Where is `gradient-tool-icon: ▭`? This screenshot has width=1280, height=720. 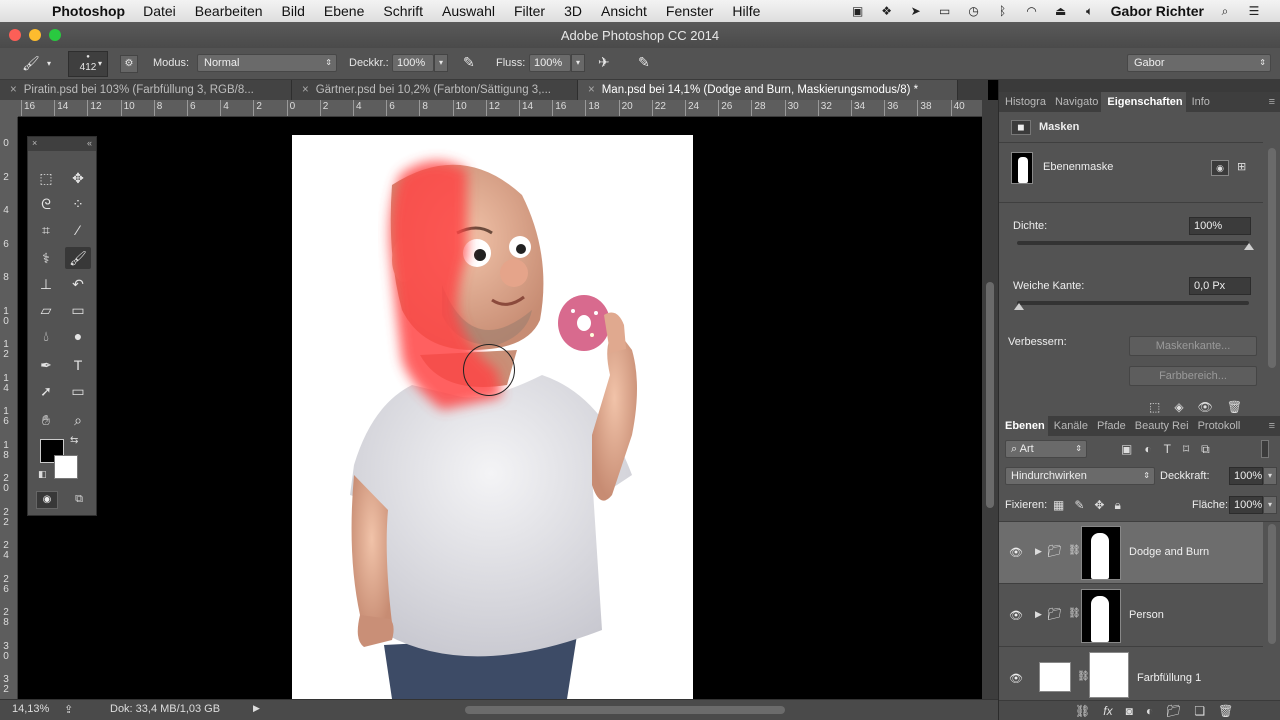 gradient-tool-icon: ▭ is located at coordinates (78, 310).